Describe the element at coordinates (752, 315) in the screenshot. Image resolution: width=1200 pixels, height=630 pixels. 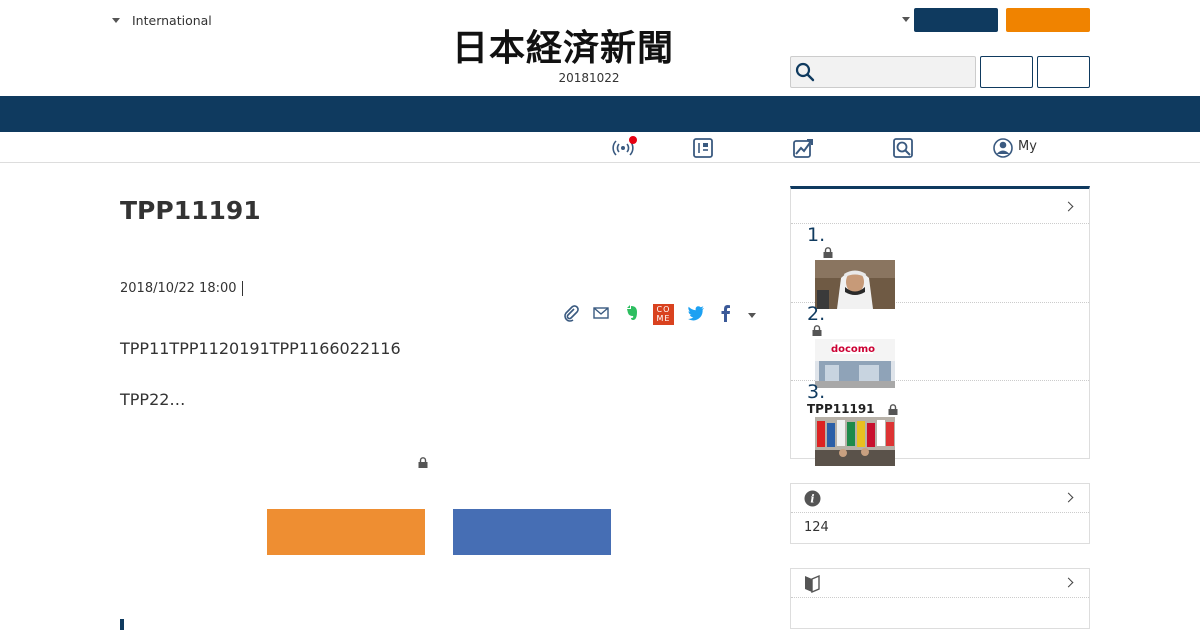
I see `share-more-chevron-icon` at that location.